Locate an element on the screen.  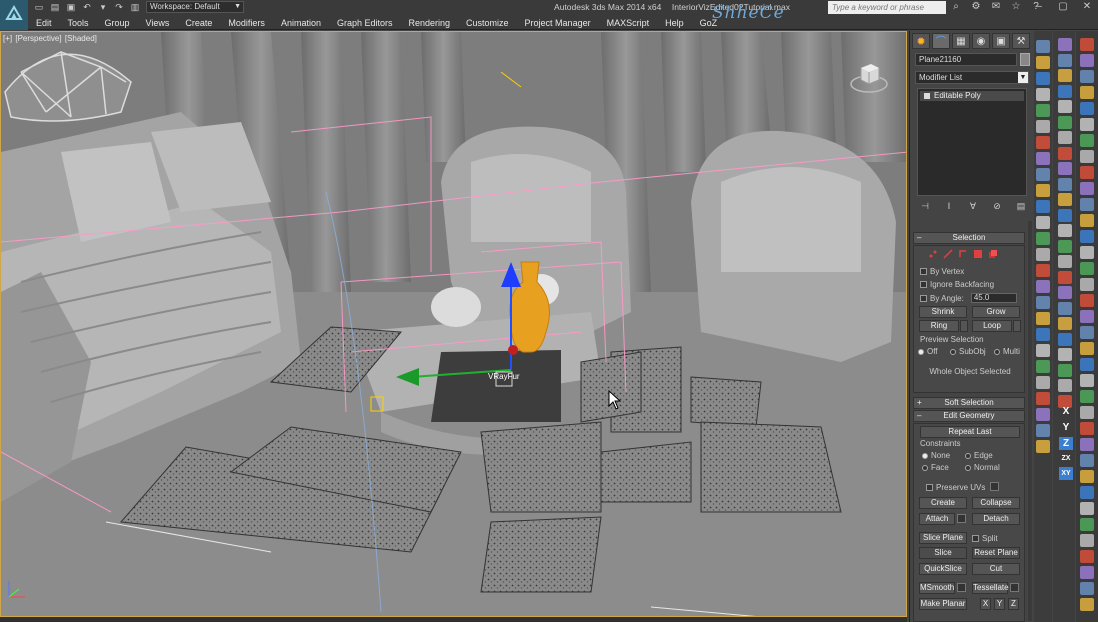
configure-modifier-sets-icon: ▤ is located at coordinates (1021, 207).